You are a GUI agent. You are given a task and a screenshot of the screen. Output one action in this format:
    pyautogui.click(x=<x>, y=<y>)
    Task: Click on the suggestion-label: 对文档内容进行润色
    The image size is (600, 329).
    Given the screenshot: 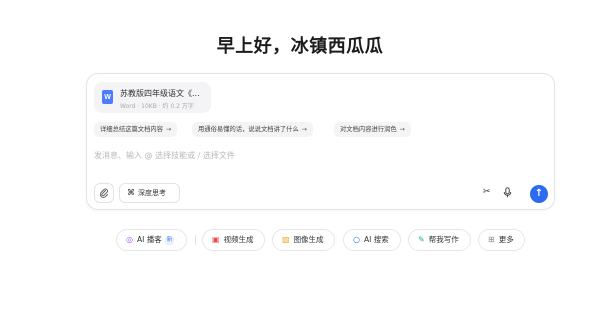 What is the action you would take?
    pyautogui.click(x=368, y=129)
    